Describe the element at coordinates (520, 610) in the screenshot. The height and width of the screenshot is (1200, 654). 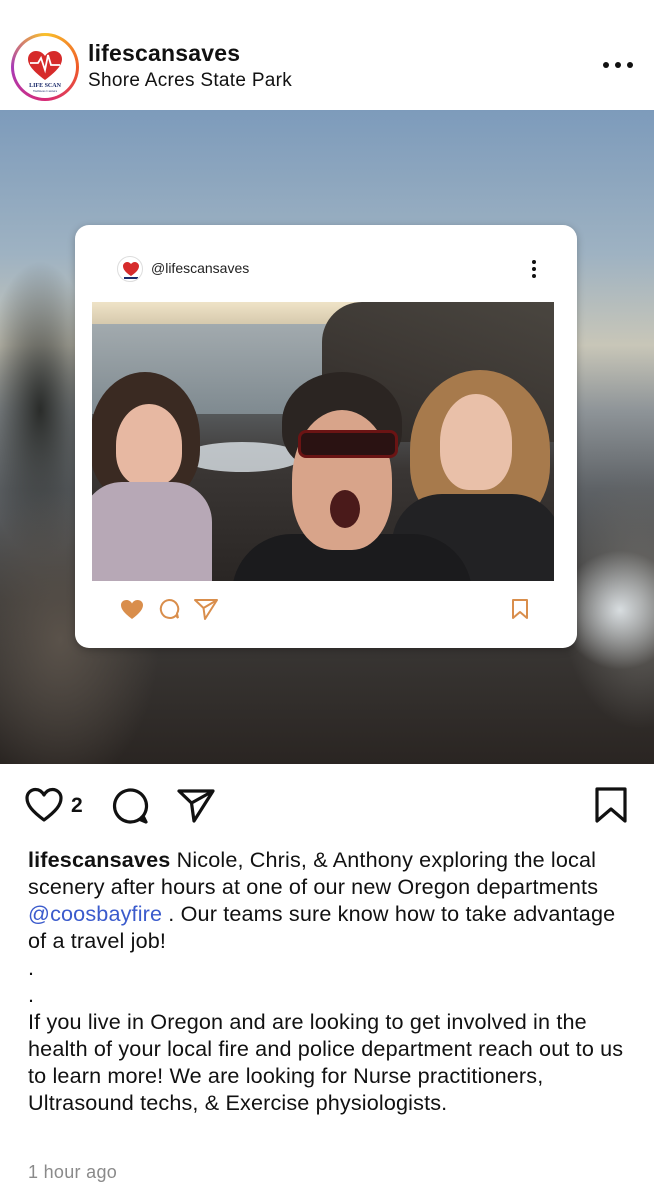
I see `card-bookmark-icon` at that location.